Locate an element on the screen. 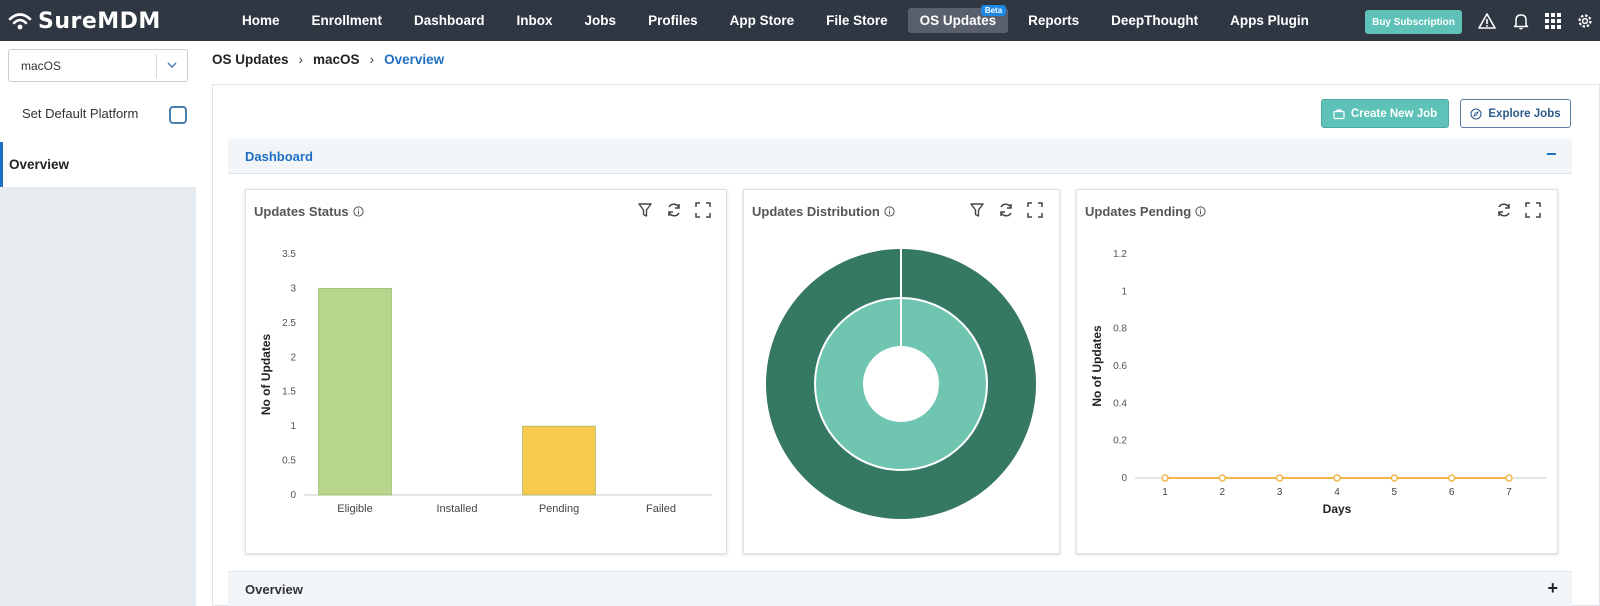 The width and height of the screenshot is (1600, 606). x-tick-label: Eligible is located at coordinates (354, 509).